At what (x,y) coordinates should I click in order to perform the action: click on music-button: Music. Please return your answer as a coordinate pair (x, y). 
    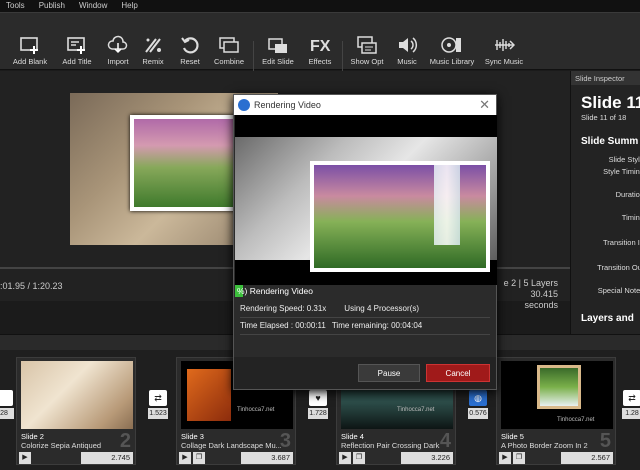
    Looking at the image, I should click on (407, 50).